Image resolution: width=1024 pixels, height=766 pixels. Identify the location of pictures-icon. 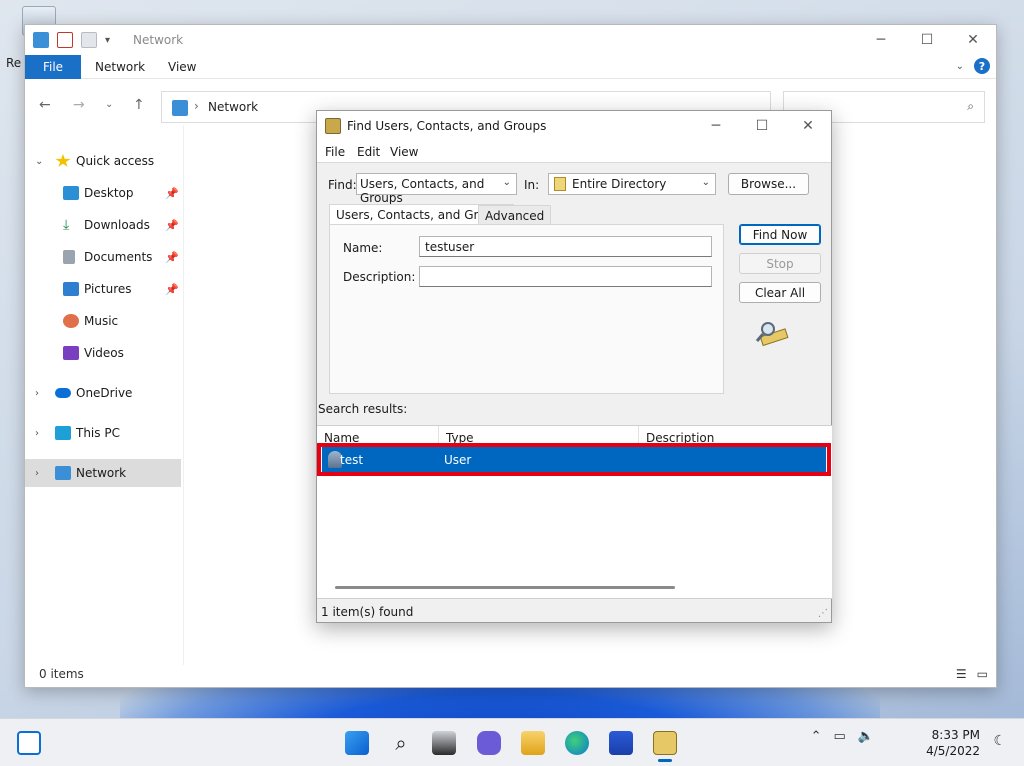
(71, 289).